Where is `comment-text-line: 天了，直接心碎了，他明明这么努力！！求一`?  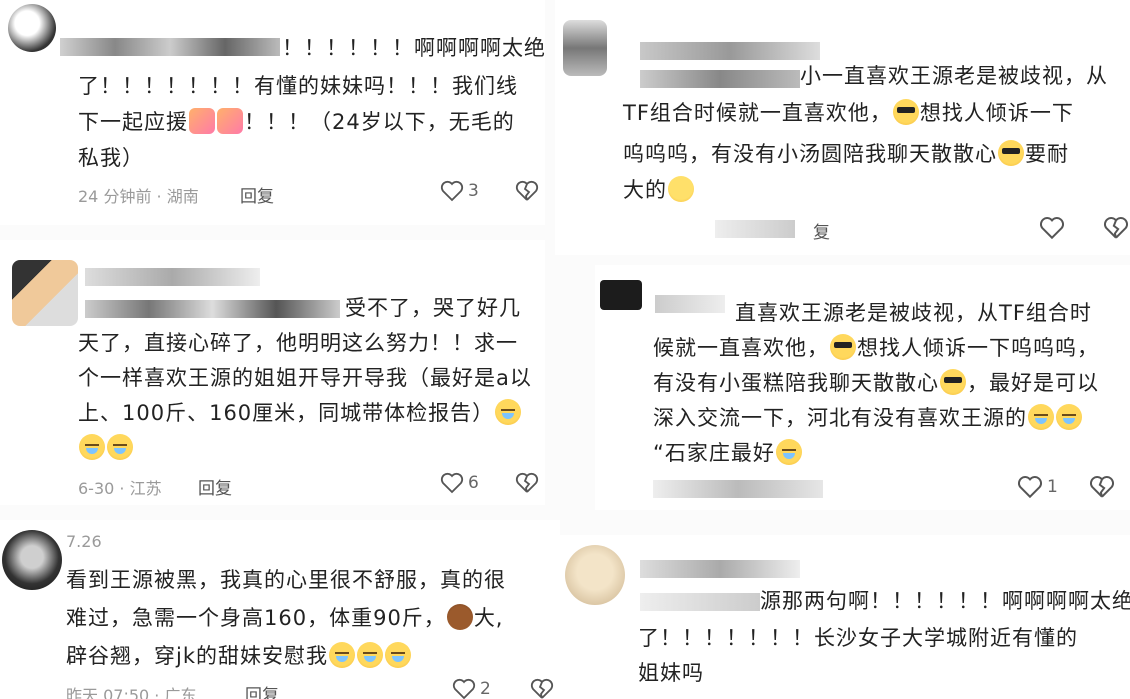 comment-text-line: 天了，直接心碎了，他明明这么努力！！求一 is located at coordinates (298, 343).